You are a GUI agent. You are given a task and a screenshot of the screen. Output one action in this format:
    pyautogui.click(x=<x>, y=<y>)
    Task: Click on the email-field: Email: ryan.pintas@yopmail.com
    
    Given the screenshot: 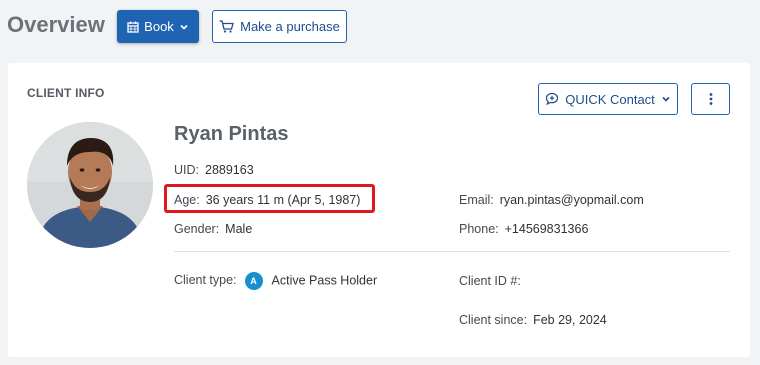 What is the action you would take?
    pyautogui.click(x=551, y=200)
    